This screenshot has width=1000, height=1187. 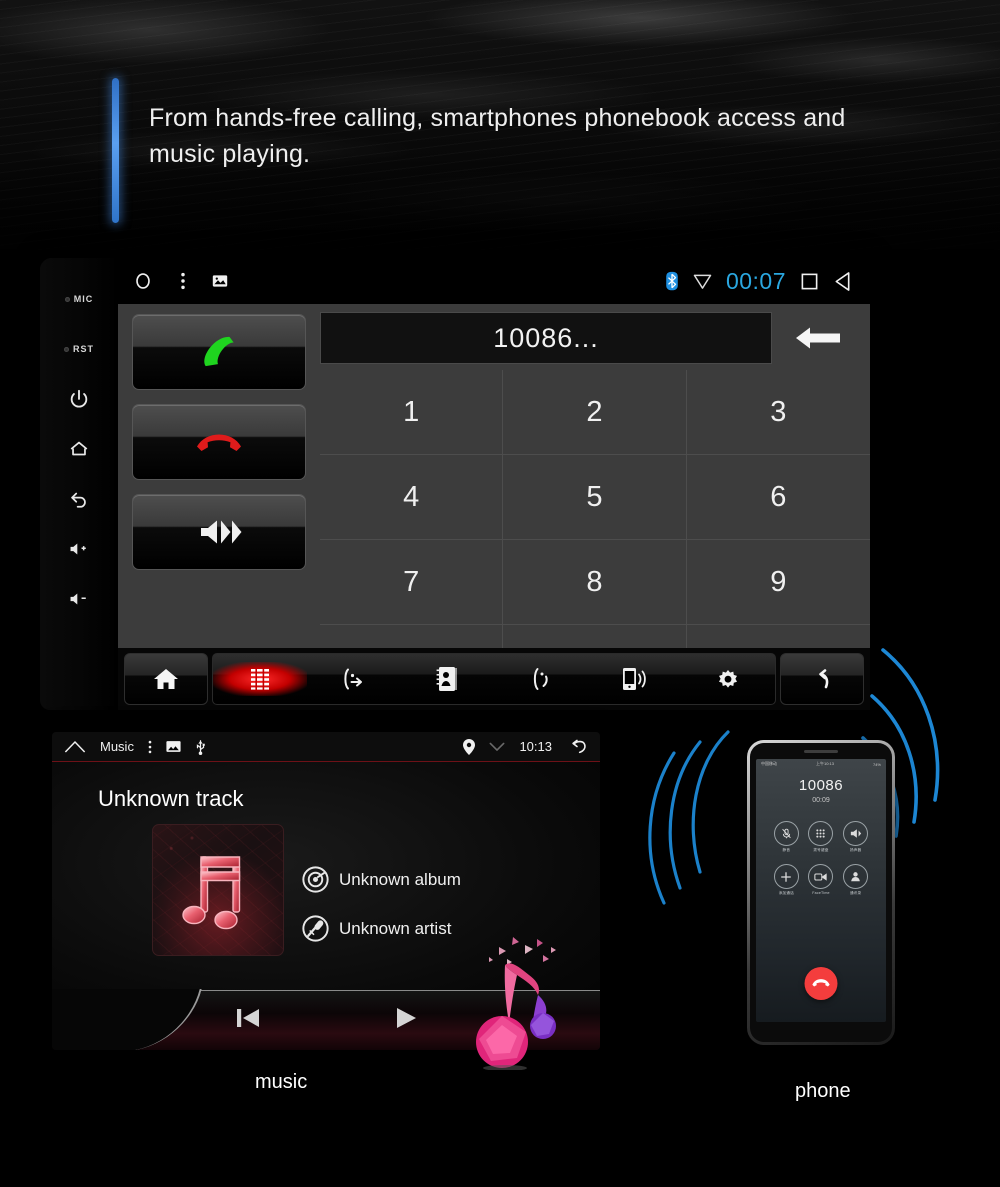 I want to click on call-duration: 00:09, so click(x=821, y=800).